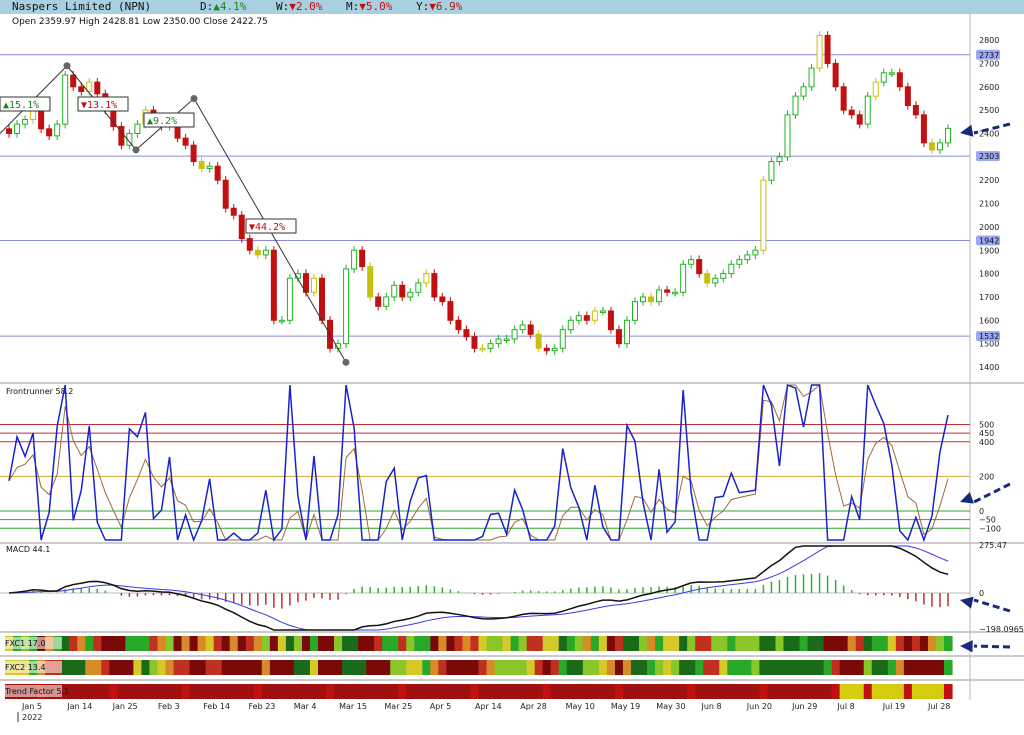 Image resolution: width=1024 pixels, height=735 pixels. What do you see at coordinates (173, 214) in the screenshot?
I see `swing-zigzag` at bounding box center [173, 214].